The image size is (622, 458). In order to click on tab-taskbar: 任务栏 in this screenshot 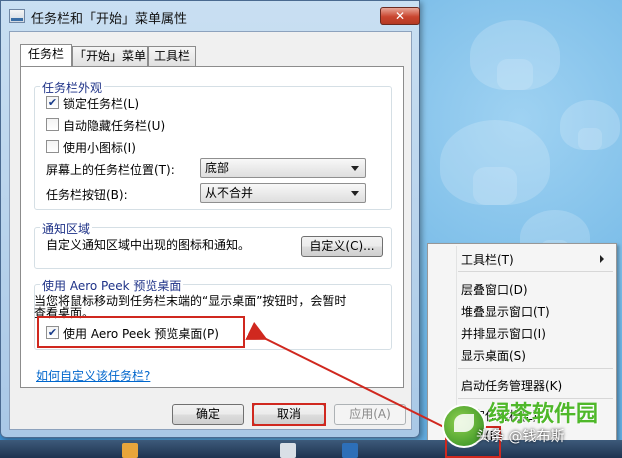, I will do `click(46, 55)`.